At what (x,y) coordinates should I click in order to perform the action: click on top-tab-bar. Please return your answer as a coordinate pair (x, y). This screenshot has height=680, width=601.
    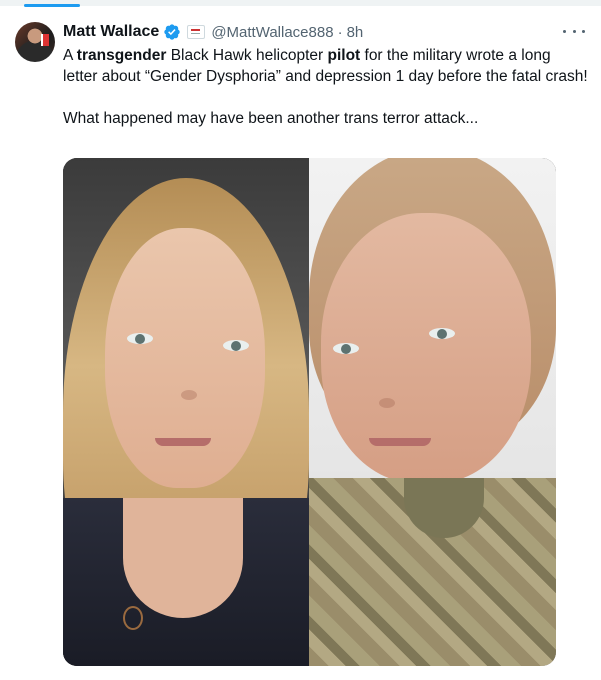
    Looking at the image, I should click on (300, 3).